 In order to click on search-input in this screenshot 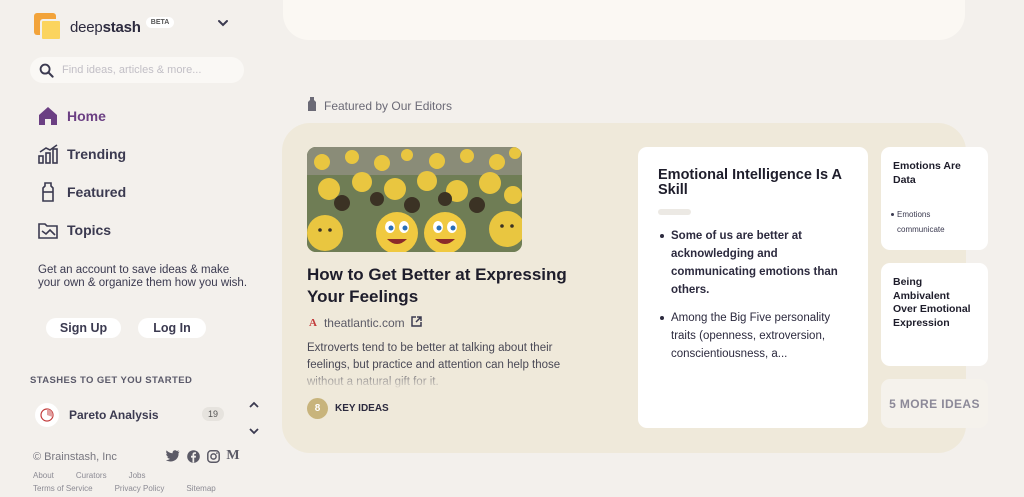, I will do `click(147, 70)`.